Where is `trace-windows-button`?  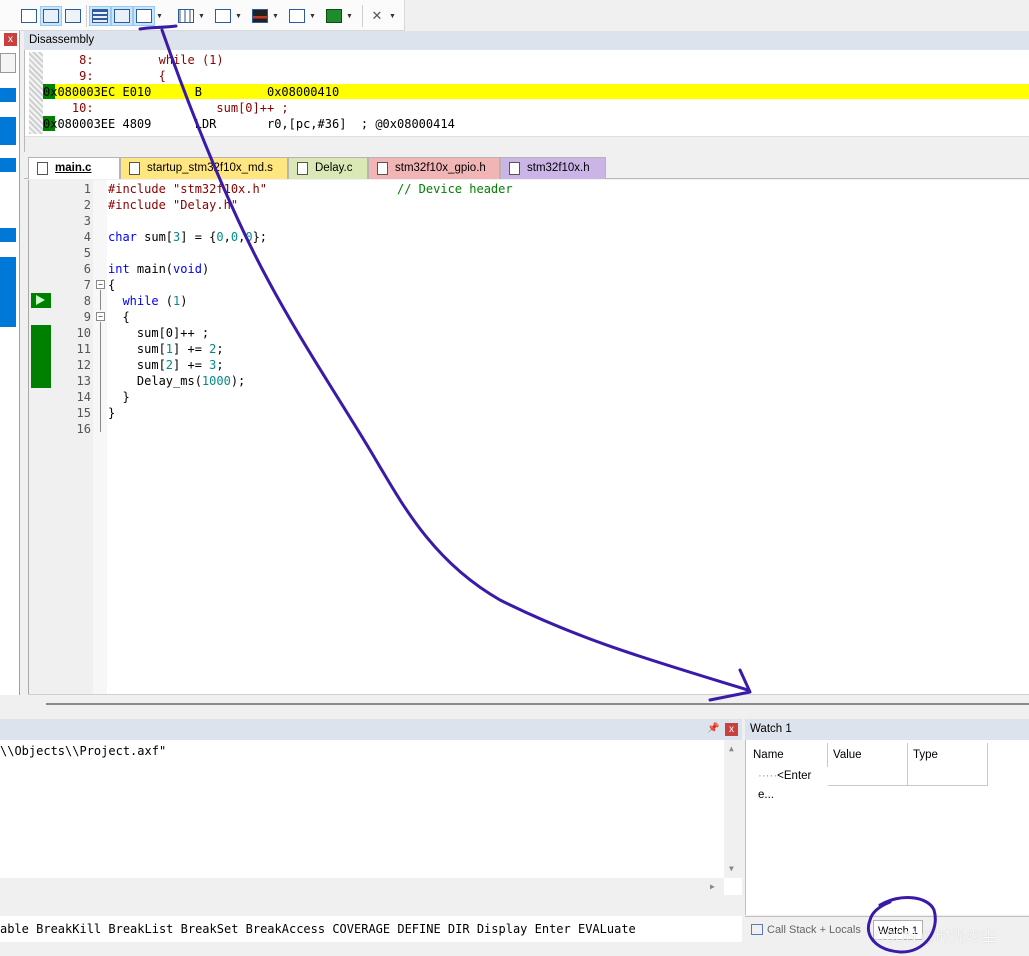 trace-windows-button is located at coordinates (297, 16).